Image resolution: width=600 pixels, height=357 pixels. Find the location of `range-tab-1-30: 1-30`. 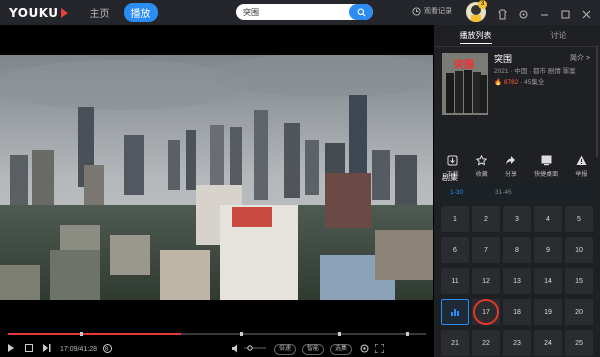

range-tab-1-30: 1-30 is located at coordinates (456, 192).